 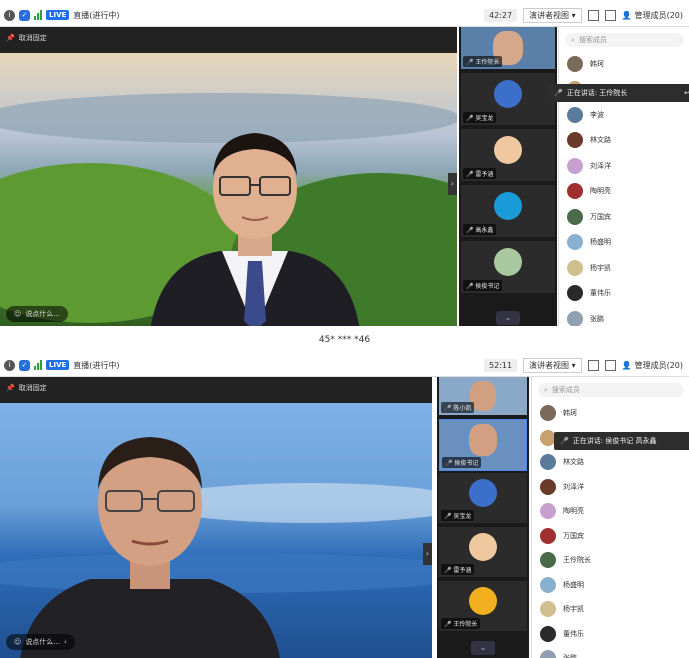 I want to click on thumbnail-label: 🎤 雷予涵, so click(x=480, y=173).